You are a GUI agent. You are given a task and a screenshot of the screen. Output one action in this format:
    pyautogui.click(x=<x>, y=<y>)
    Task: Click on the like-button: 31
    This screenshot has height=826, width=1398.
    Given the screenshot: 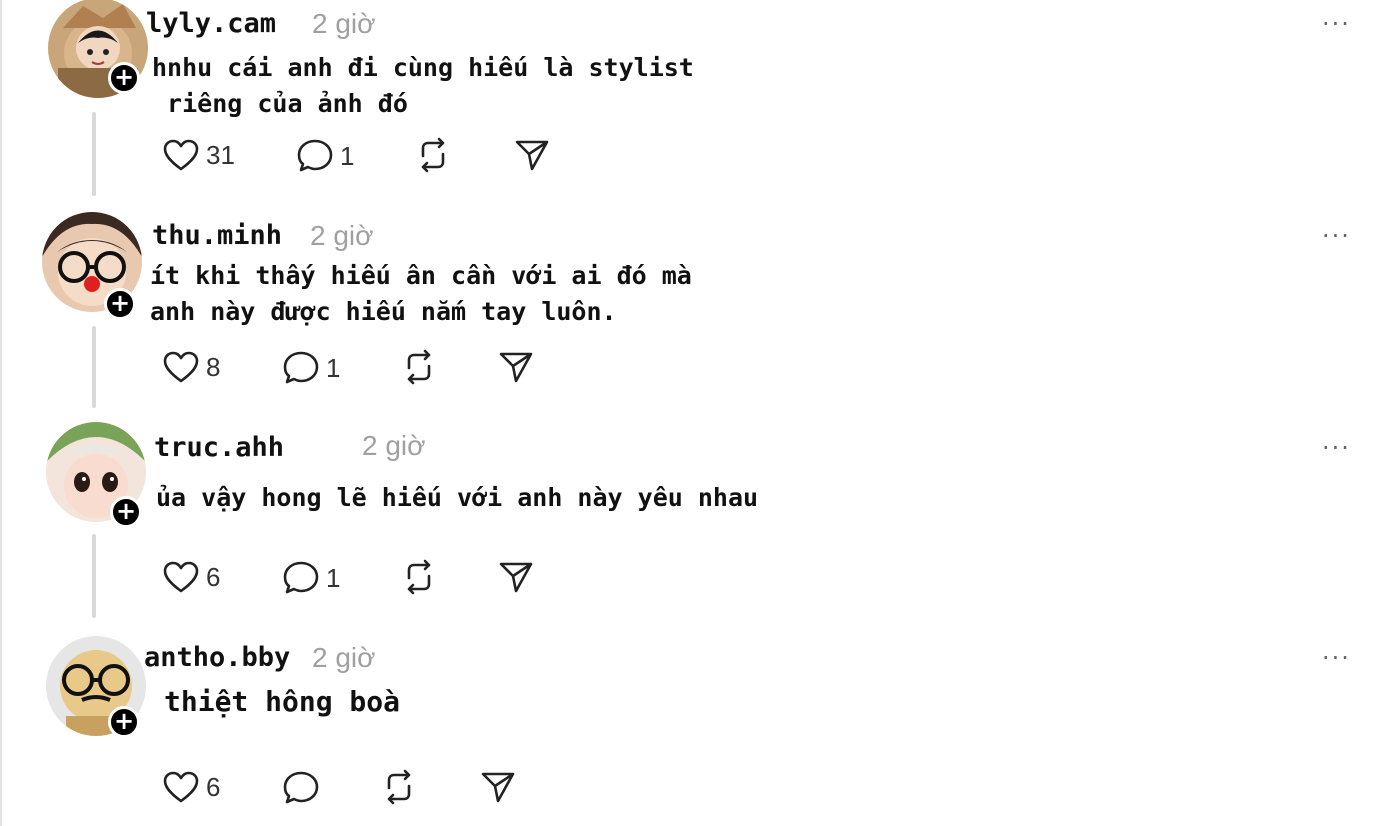 What is the action you would take?
    pyautogui.click(x=198, y=155)
    